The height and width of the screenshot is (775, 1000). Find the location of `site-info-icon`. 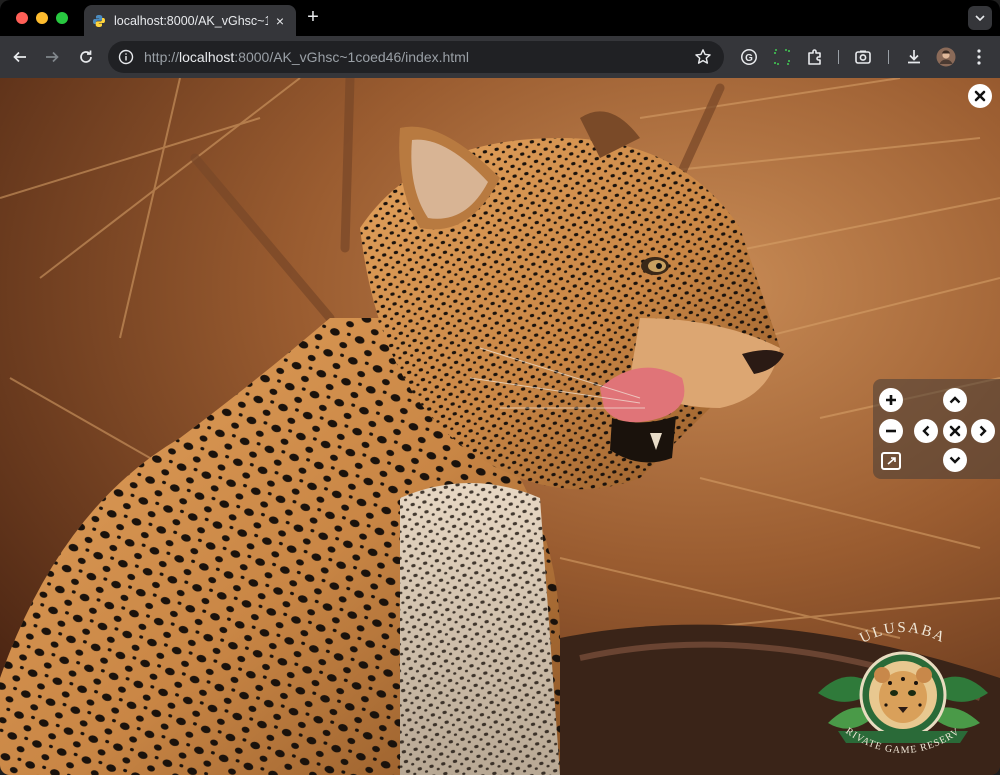

site-info-icon is located at coordinates (126, 57).